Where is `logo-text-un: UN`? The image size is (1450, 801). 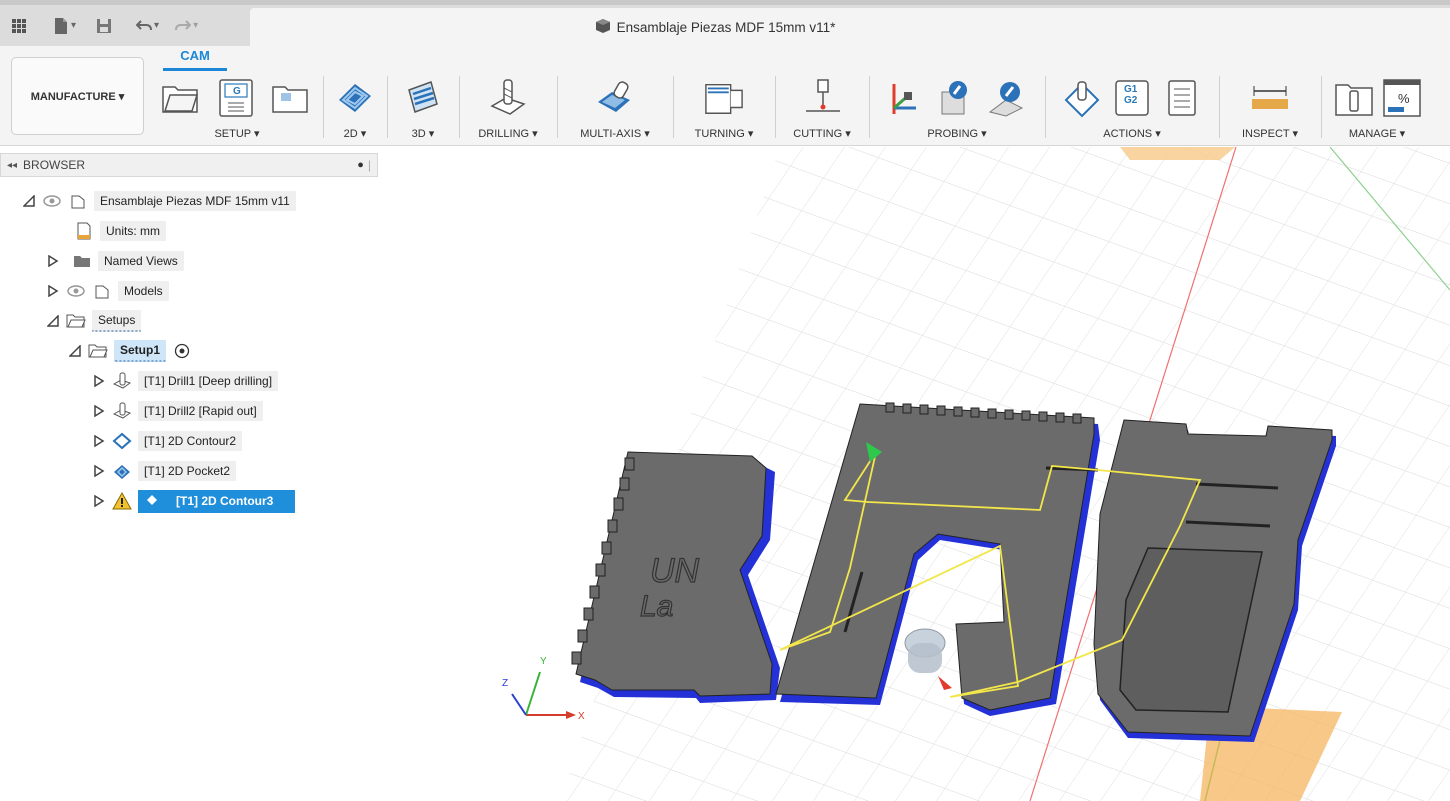 logo-text-un: UN is located at coordinates (675, 571).